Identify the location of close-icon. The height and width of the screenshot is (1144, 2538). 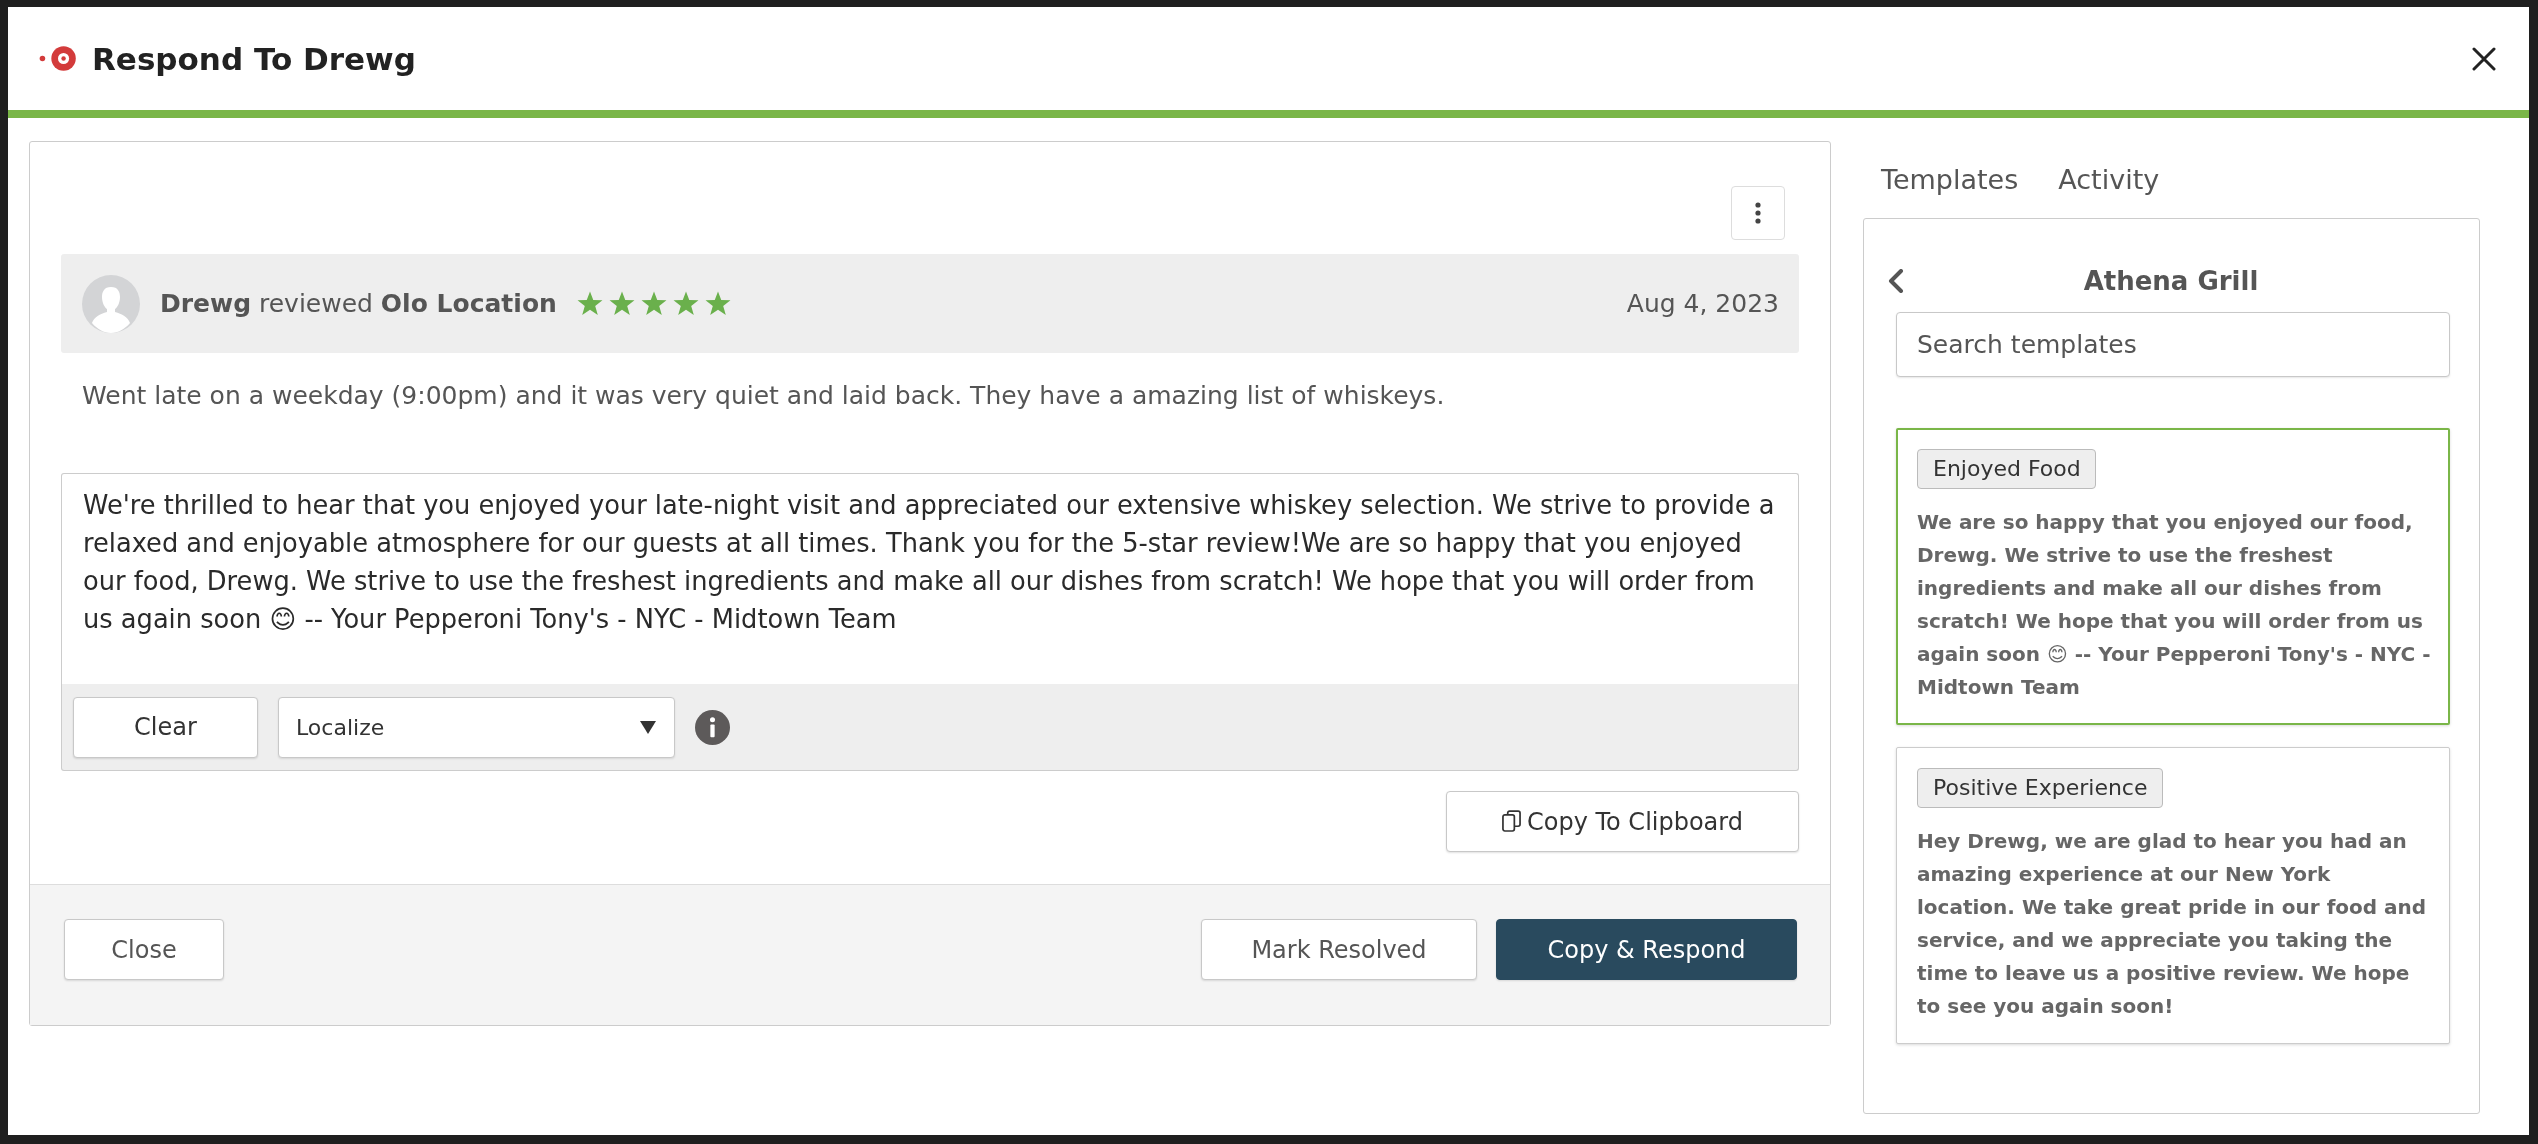
(2484, 58).